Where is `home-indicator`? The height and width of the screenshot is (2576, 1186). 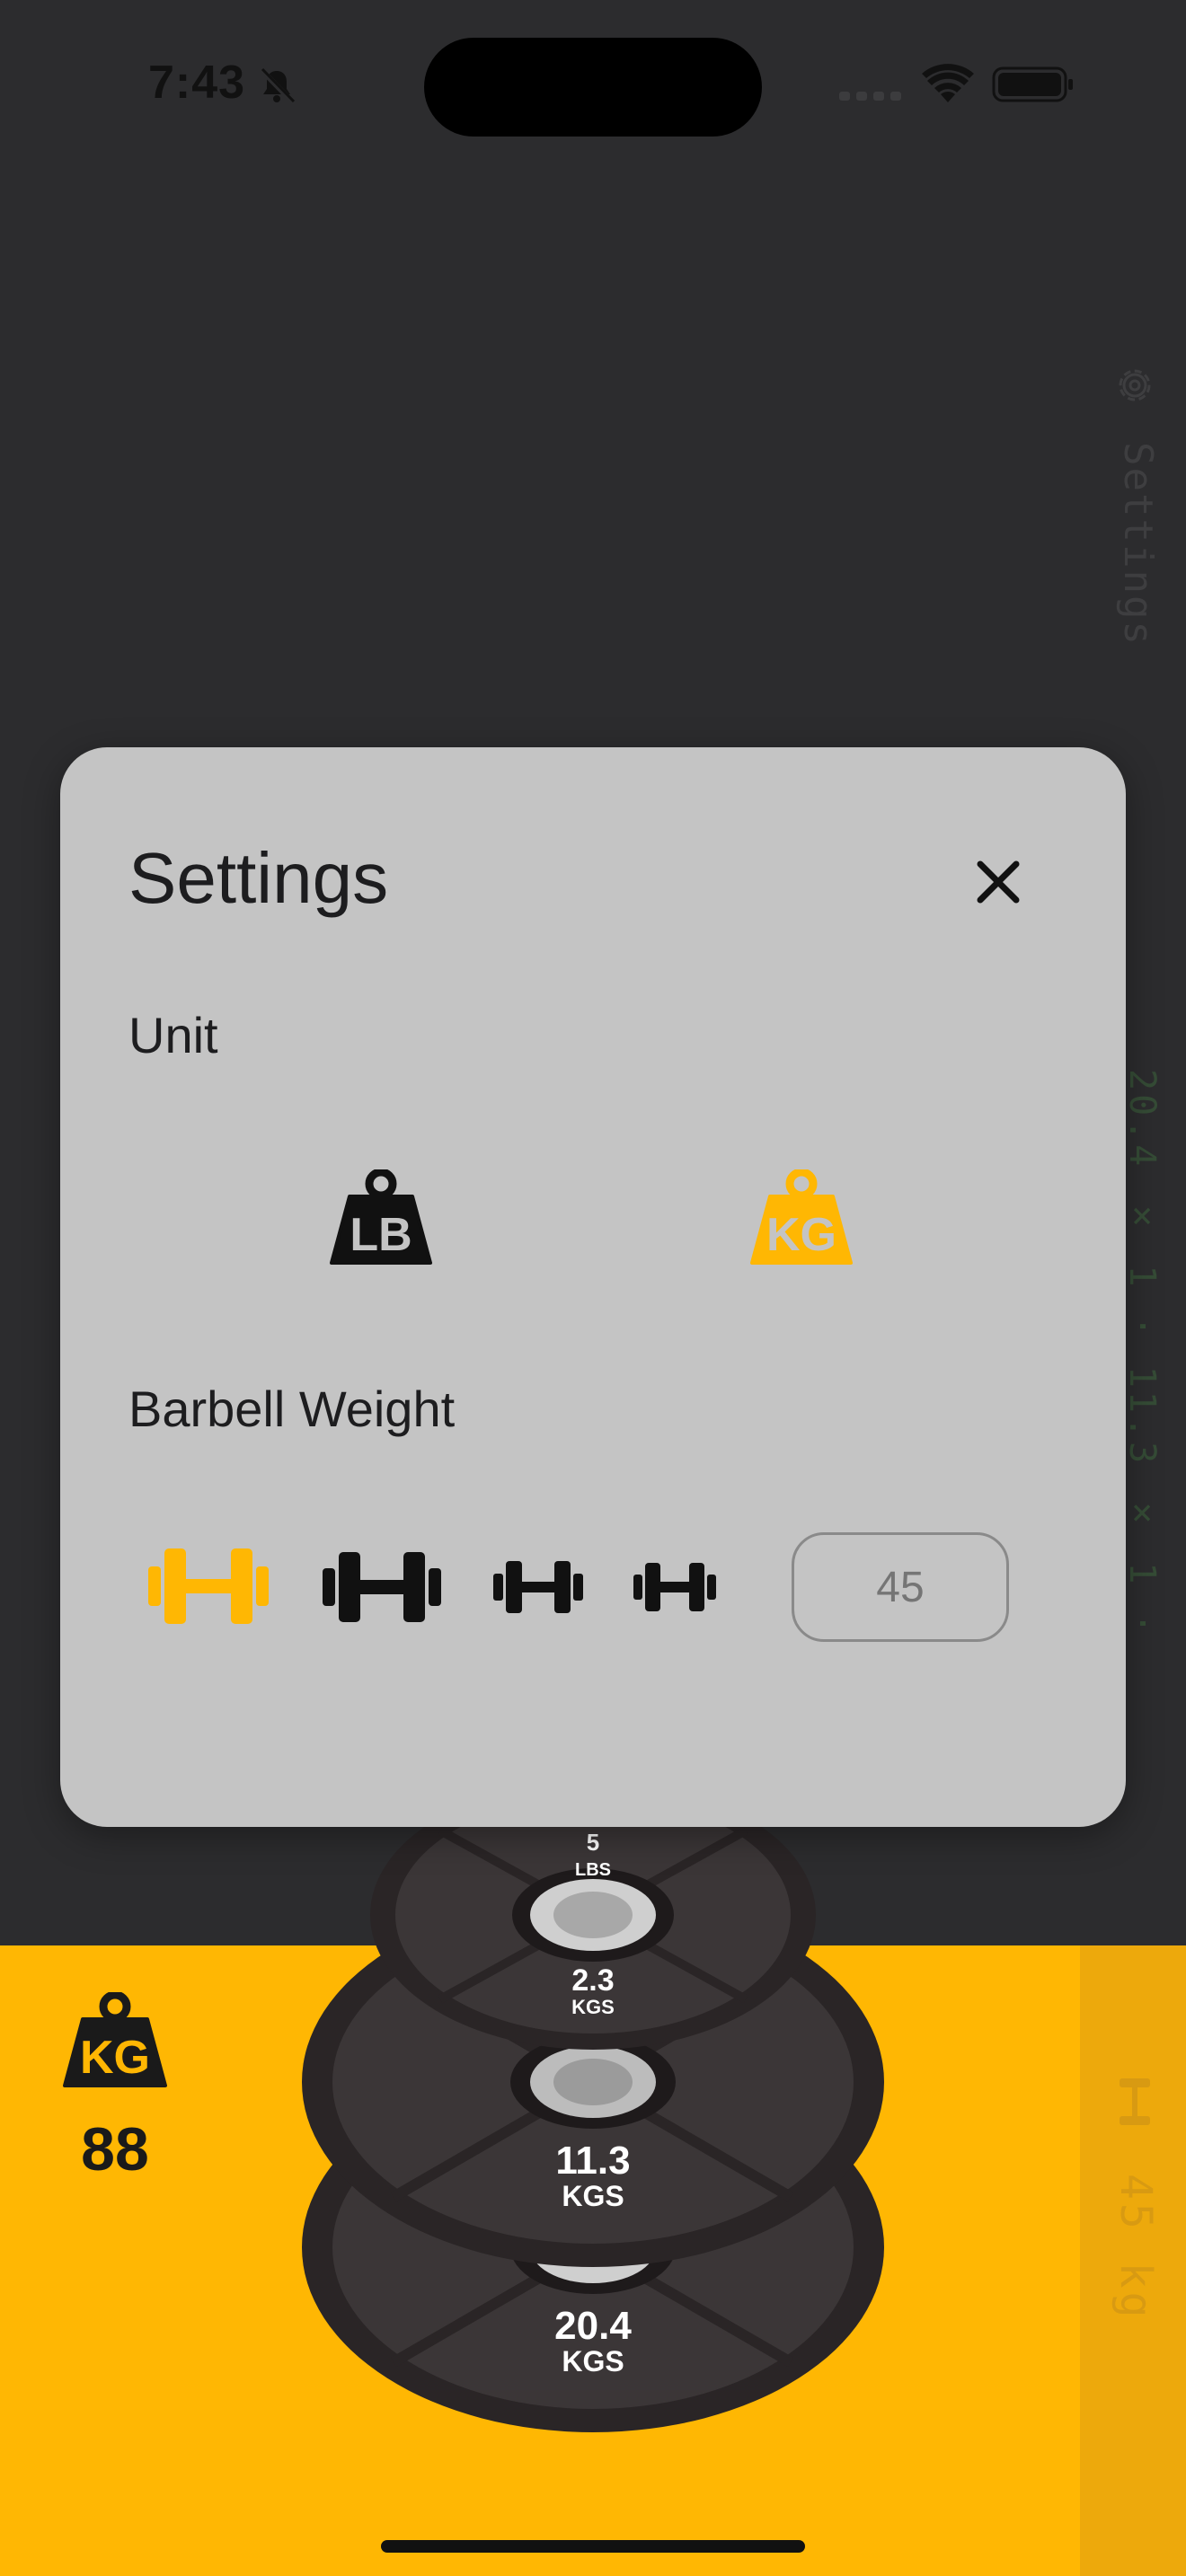 home-indicator is located at coordinates (593, 2546).